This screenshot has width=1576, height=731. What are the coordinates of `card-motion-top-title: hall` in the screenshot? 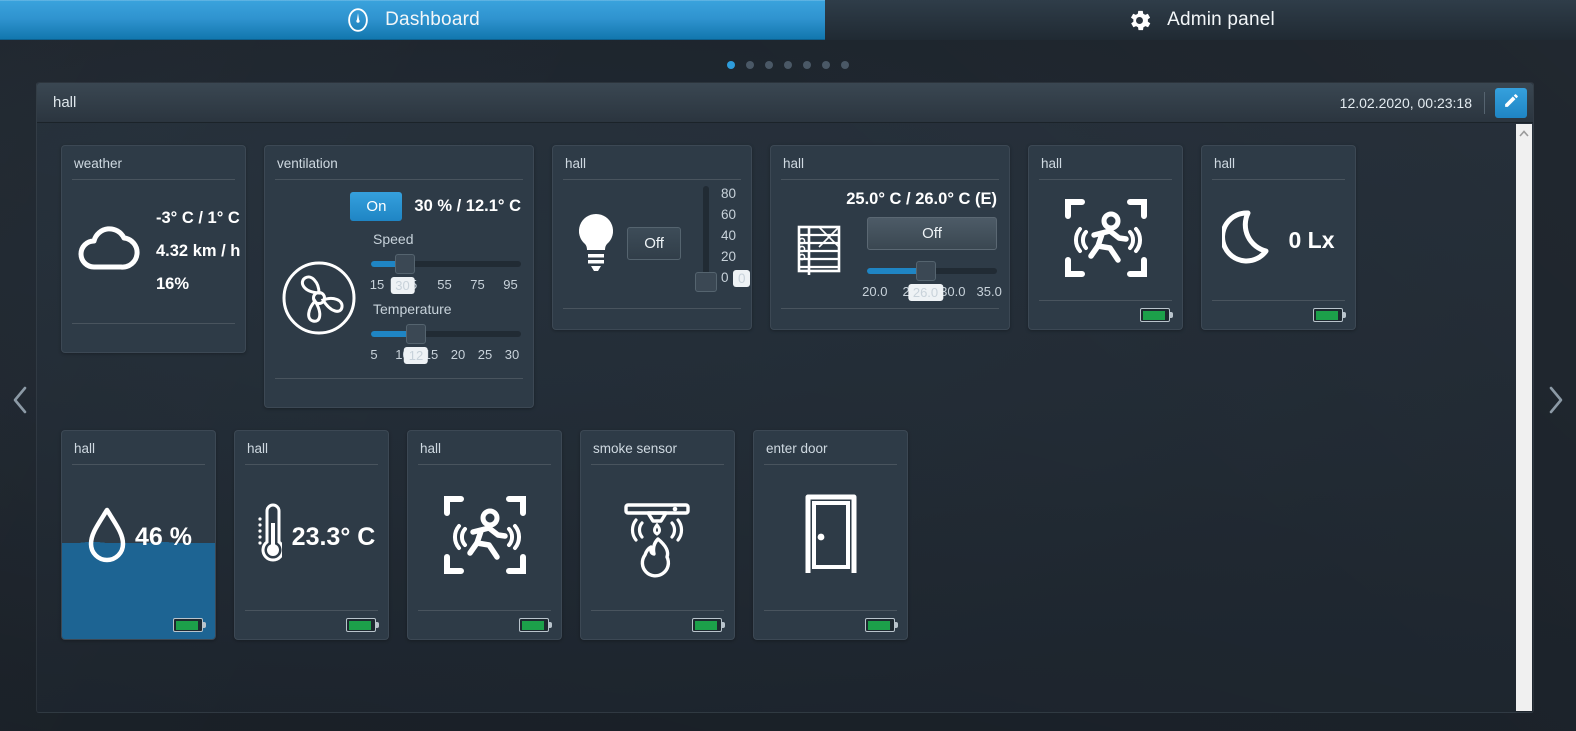 It's located at (1052, 163).